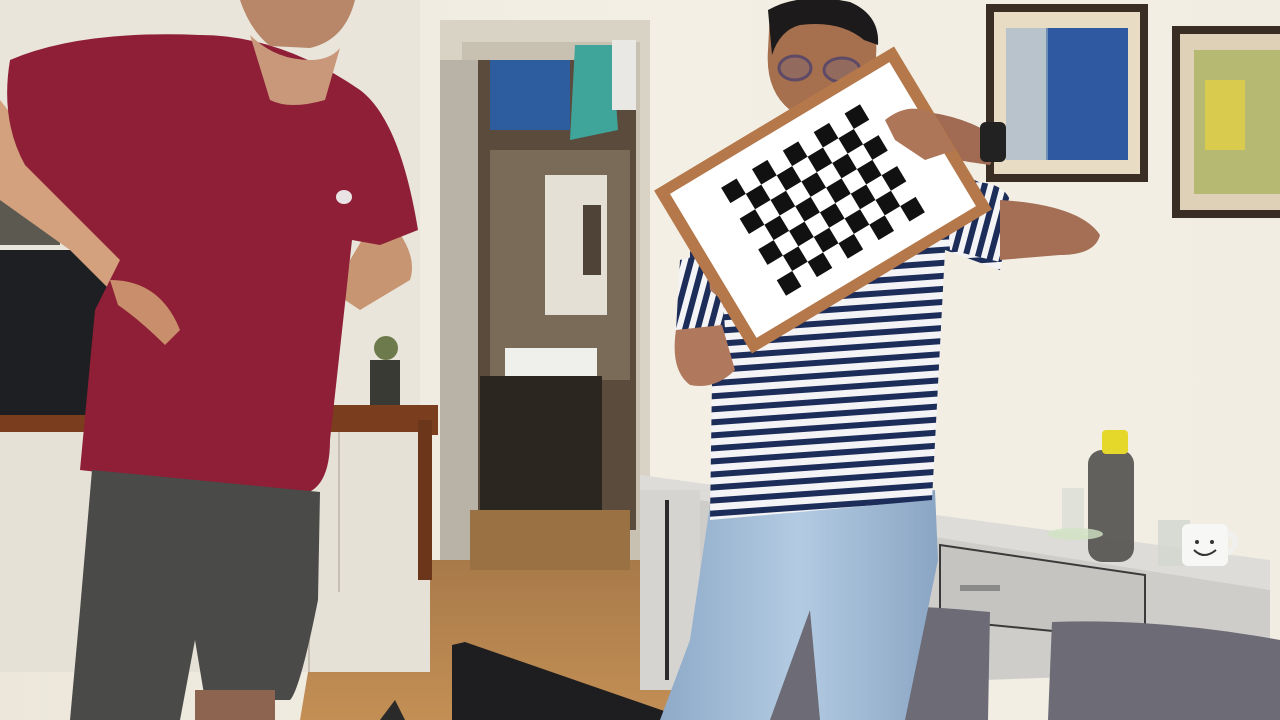 The image size is (1280, 720). What do you see at coordinates (551, 362) in the screenshot?
I see `sink` at bounding box center [551, 362].